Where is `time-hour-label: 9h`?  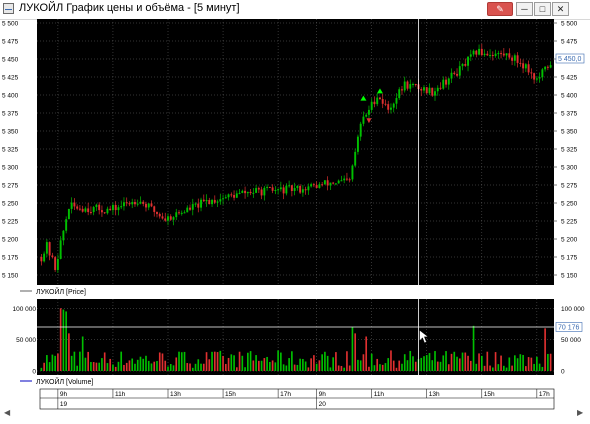
time-hour-label: 9h is located at coordinates (323, 394).